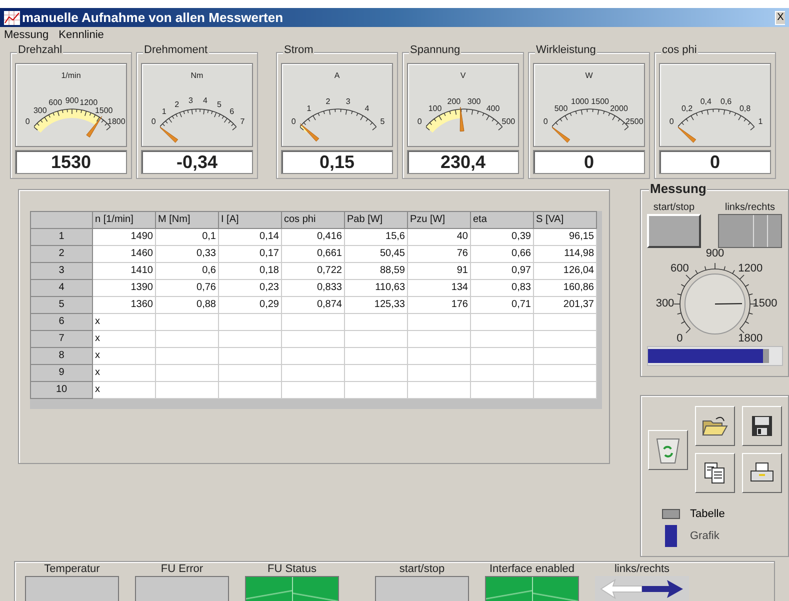  I want to click on menu-item: Kennlinie, so click(81, 35).